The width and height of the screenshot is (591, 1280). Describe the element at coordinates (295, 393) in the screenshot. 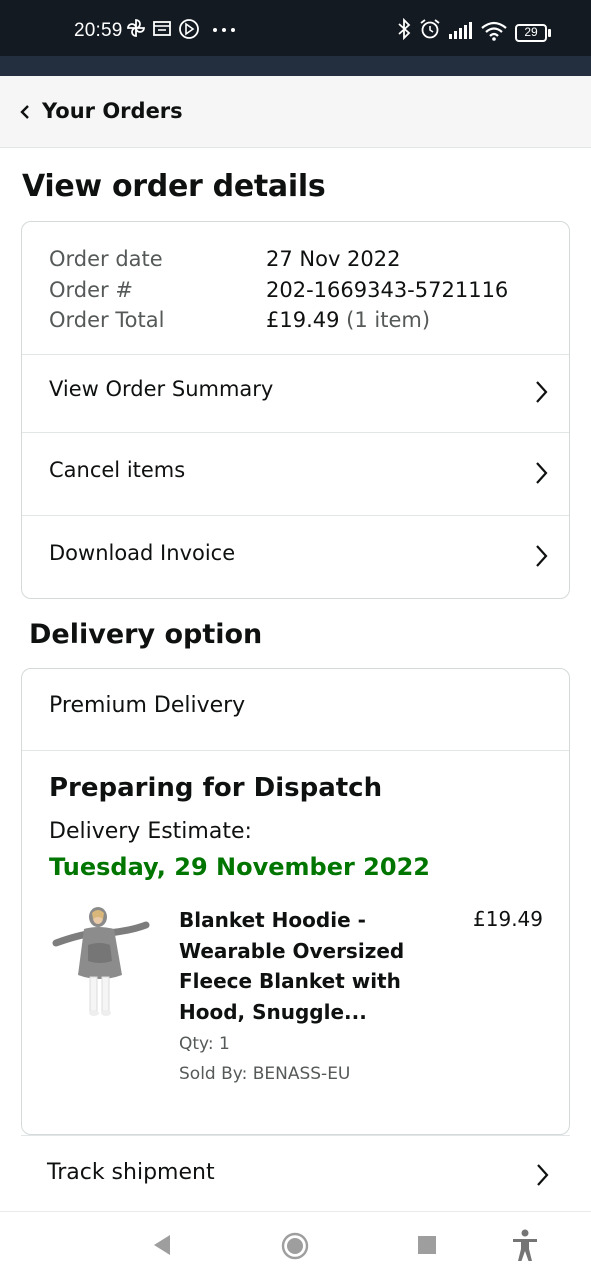

I see `view-order-summary-row: View Order Summary` at that location.